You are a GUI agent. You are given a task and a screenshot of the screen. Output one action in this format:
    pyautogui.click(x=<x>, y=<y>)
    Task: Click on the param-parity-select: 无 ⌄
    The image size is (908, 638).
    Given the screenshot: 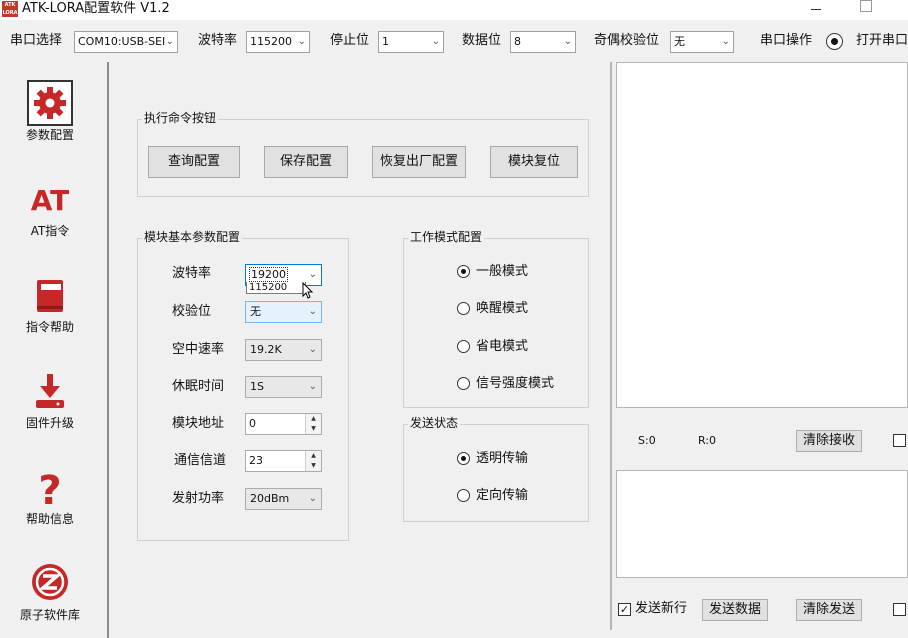 What is the action you would take?
    pyautogui.click(x=283, y=312)
    